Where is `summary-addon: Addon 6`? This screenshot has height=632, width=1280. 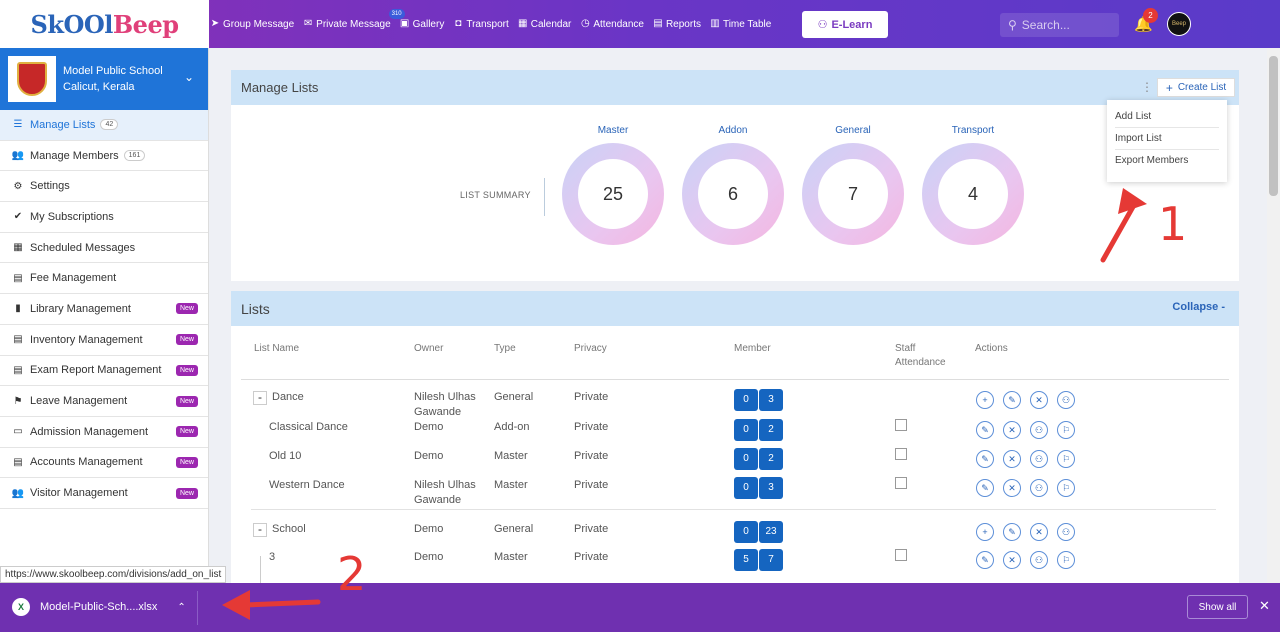 summary-addon: Addon 6 is located at coordinates (733, 185).